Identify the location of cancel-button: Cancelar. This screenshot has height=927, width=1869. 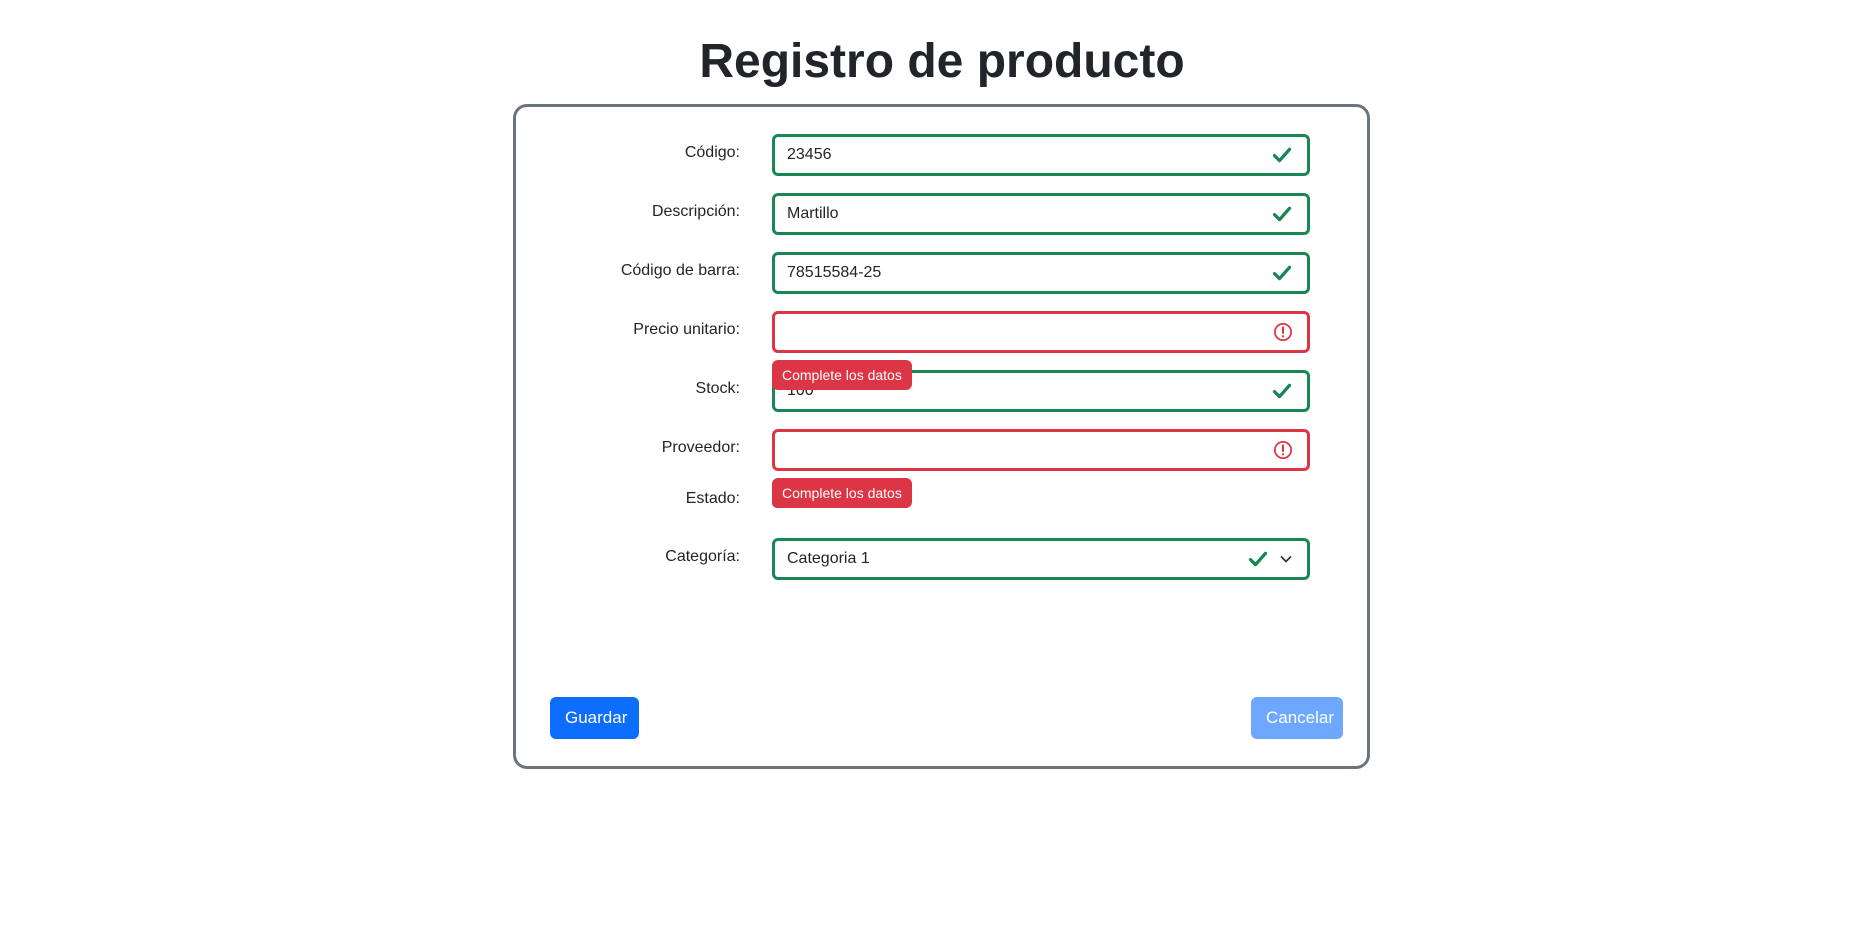
(1297, 718).